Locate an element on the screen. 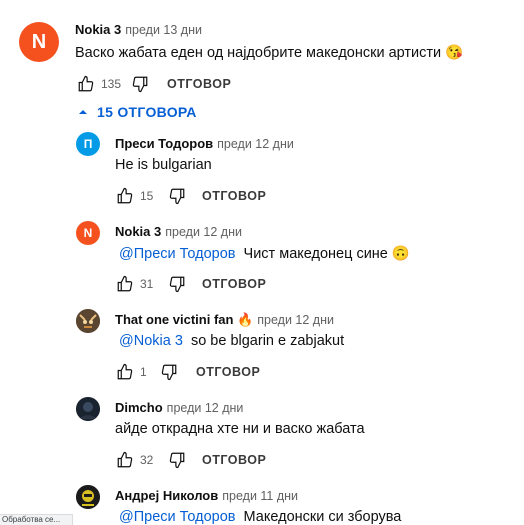 Image resolution: width=524 pixels, height=525 pixels. reply-text: @Преси Тодоров Македонски си зборува is located at coordinates (260, 517).